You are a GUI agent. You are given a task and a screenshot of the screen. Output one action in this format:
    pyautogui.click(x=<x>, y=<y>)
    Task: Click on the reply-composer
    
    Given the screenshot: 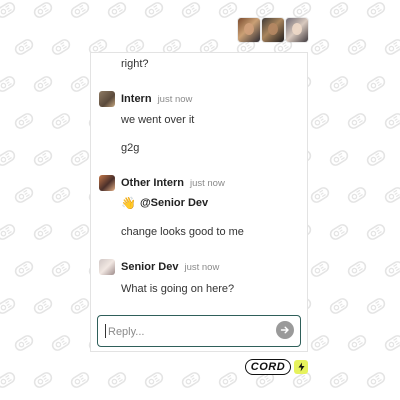 What is the action you would take?
    pyautogui.click(x=199, y=331)
    